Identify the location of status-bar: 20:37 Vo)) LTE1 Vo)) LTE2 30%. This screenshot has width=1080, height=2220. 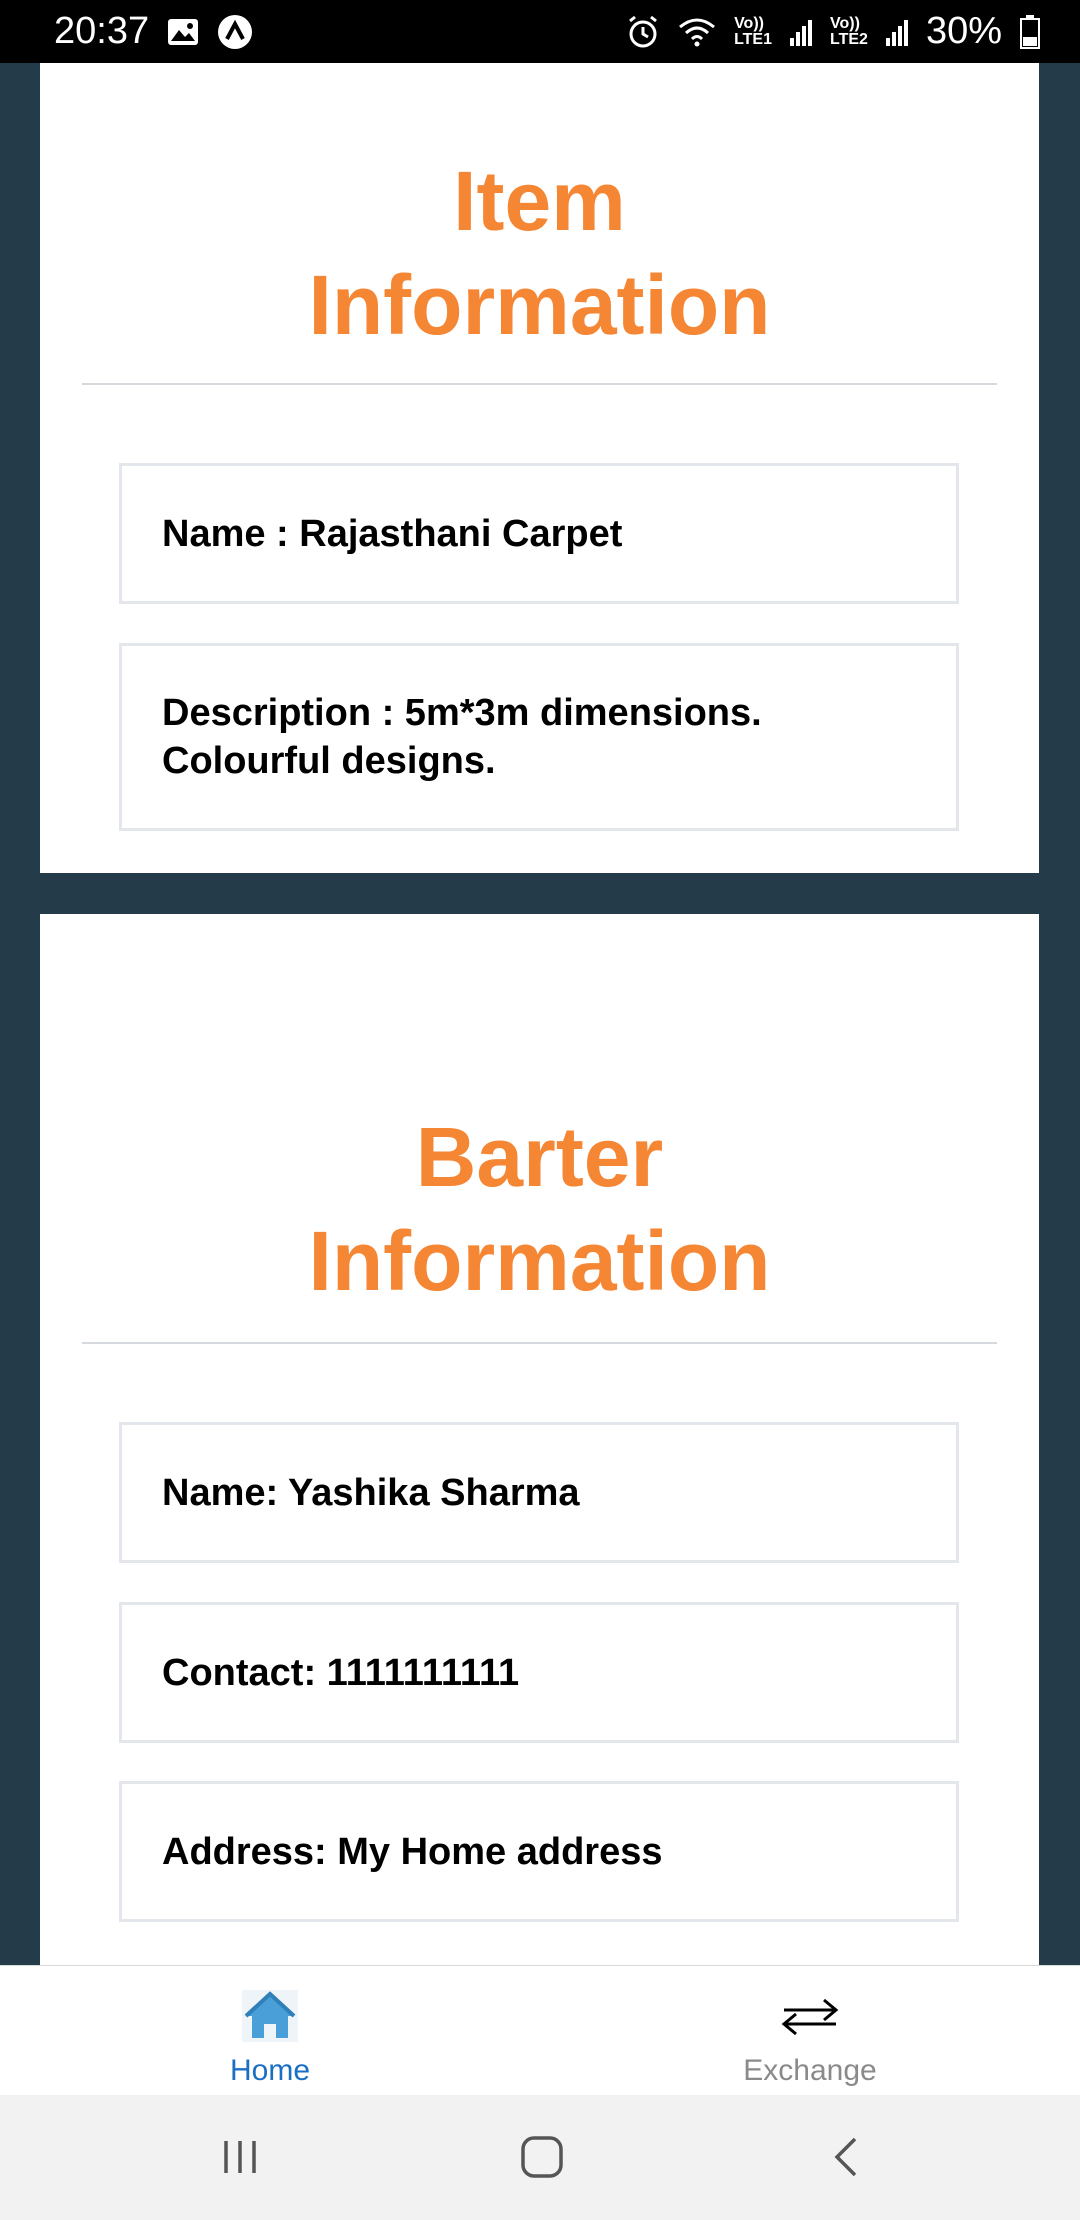
(540, 31).